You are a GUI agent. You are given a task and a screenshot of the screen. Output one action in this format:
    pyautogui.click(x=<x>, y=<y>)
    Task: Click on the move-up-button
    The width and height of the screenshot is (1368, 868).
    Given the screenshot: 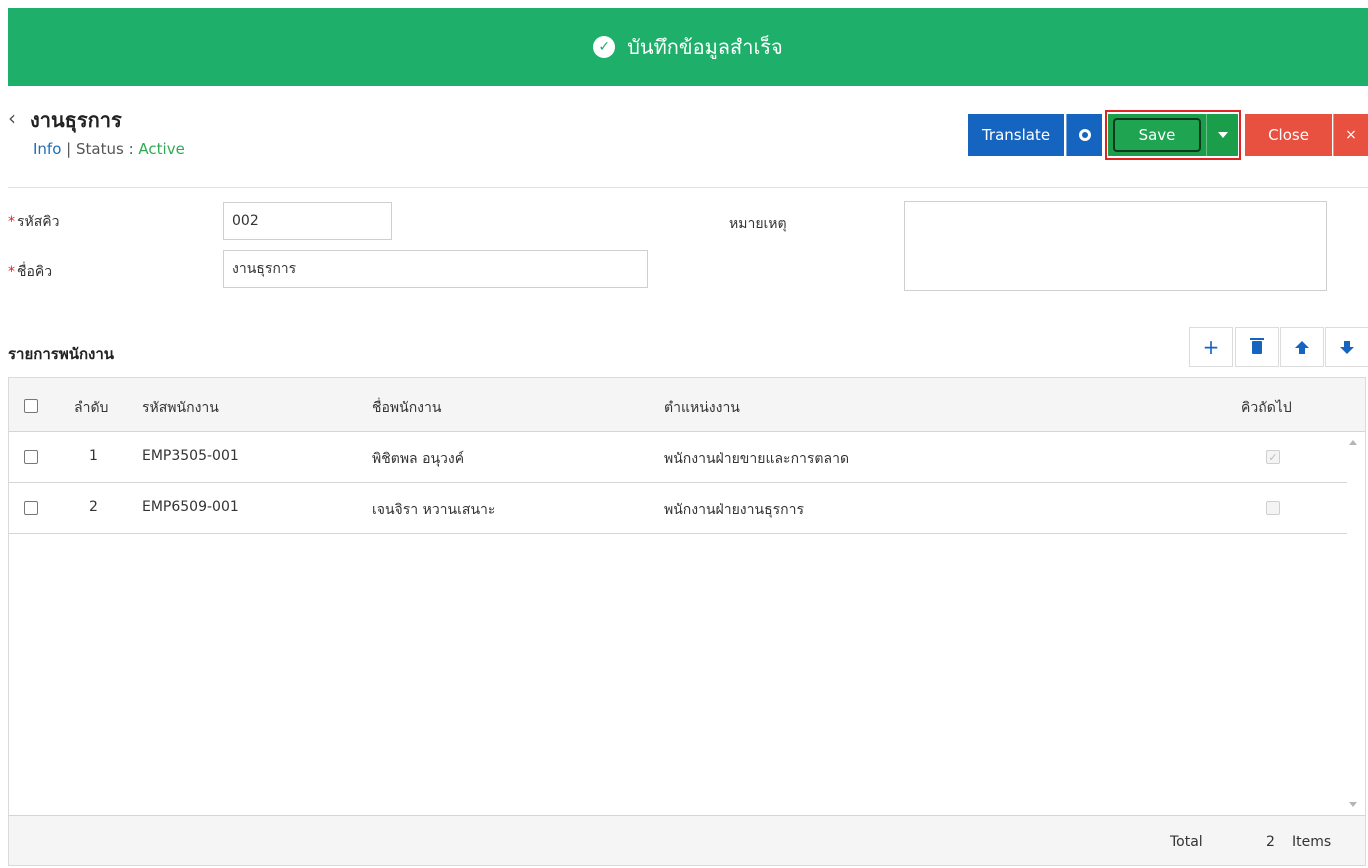 What is the action you would take?
    pyautogui.click(x=1302, y=347)
    